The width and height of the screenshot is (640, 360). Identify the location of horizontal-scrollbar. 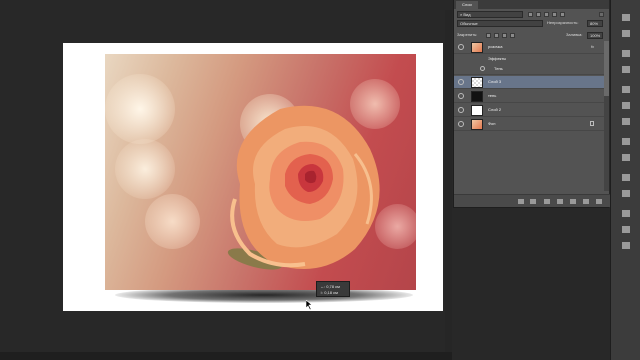
(226, 356).